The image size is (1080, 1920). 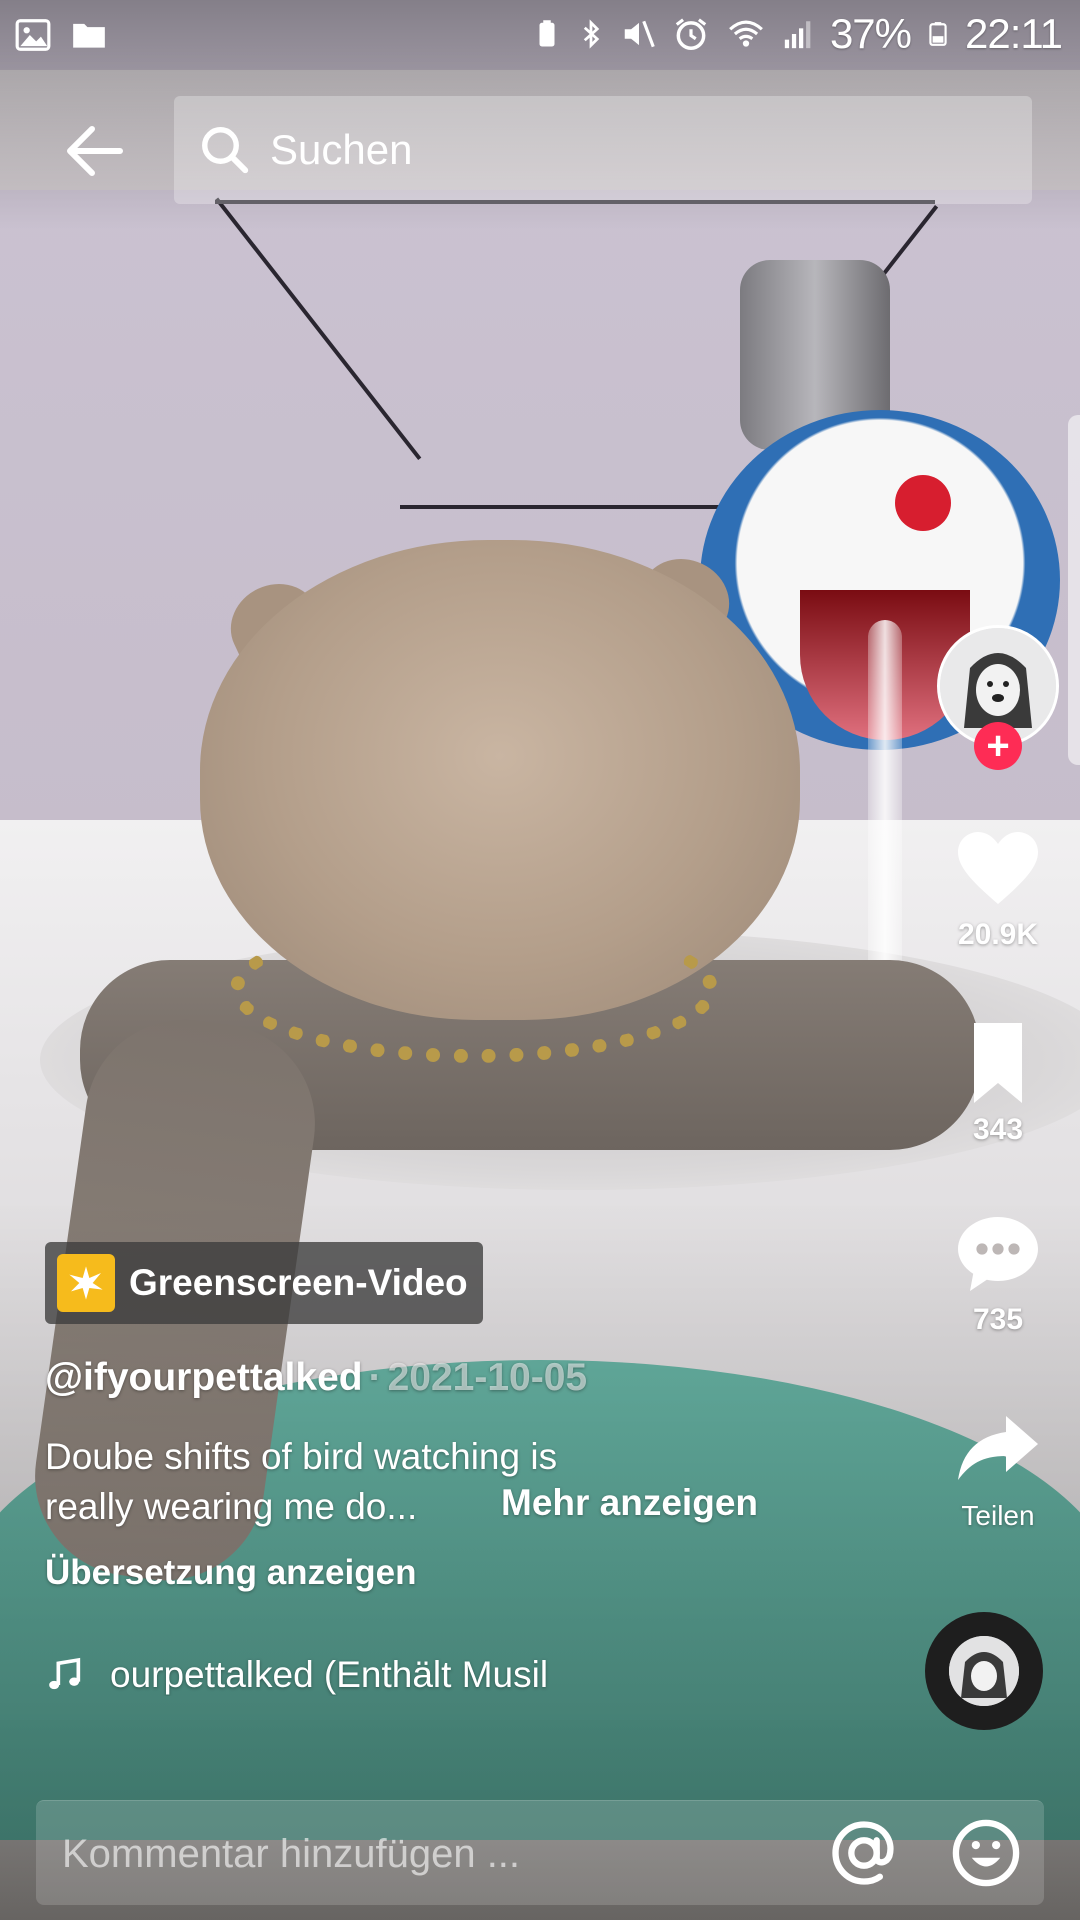 I want to click on show-more-link: Mehr anzeigen, so click(x=629, y=1503).